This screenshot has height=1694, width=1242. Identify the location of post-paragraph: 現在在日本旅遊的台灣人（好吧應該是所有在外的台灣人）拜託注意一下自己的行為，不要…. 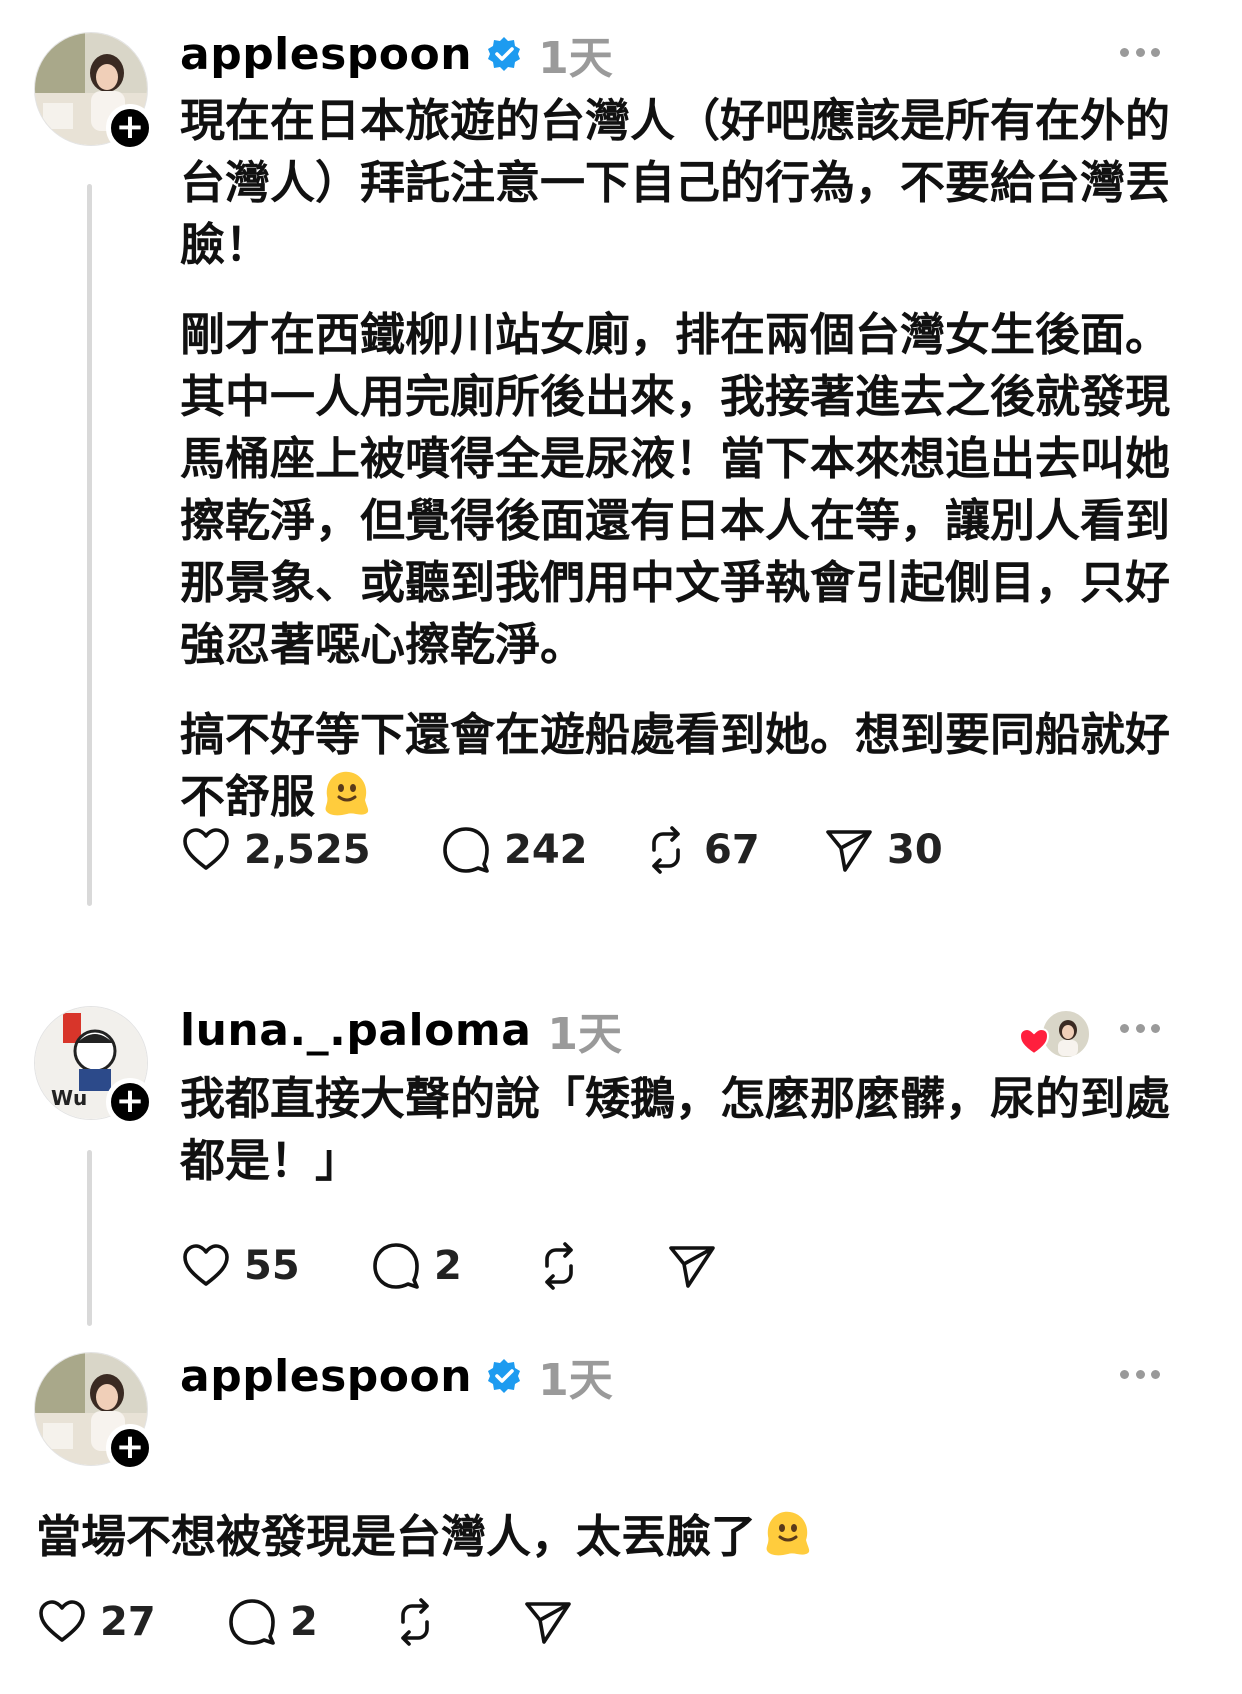
(675, 182).